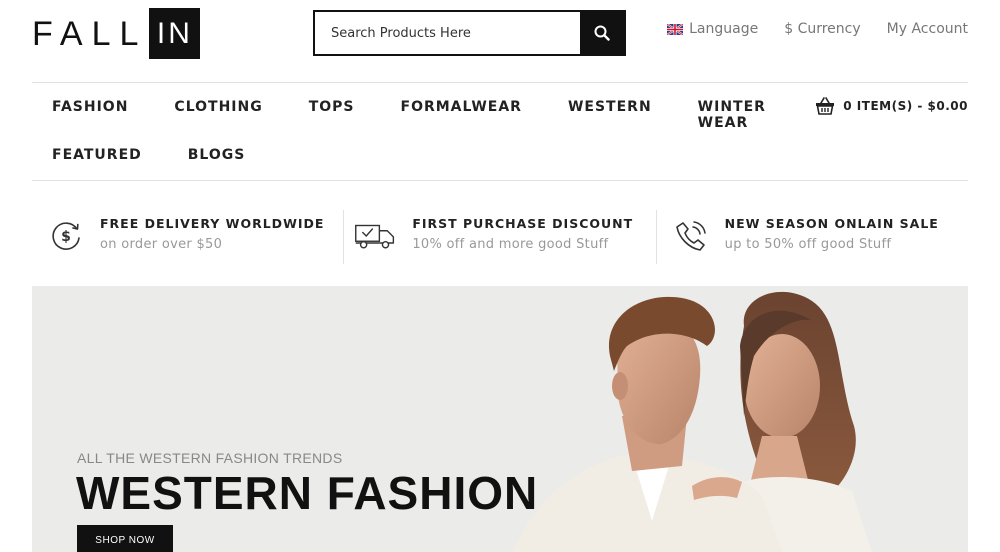 The height and width of the screenshot is (552, 1000). What do you see at coordinates (90, 107) in the screenshot?
I see `menu-item-fashion: FASHION` at bounding box center [90, 107].